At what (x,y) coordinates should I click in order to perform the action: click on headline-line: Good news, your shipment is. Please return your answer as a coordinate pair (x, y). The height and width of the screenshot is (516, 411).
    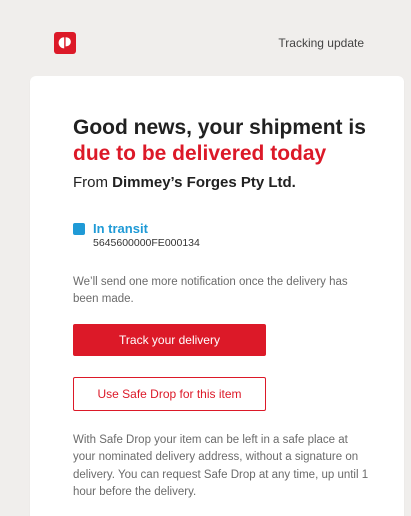
    Looking at the image, I should click on (219, 127).